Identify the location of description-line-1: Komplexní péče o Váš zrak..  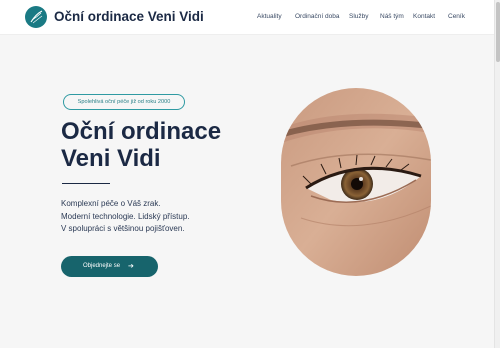
(111, 203).